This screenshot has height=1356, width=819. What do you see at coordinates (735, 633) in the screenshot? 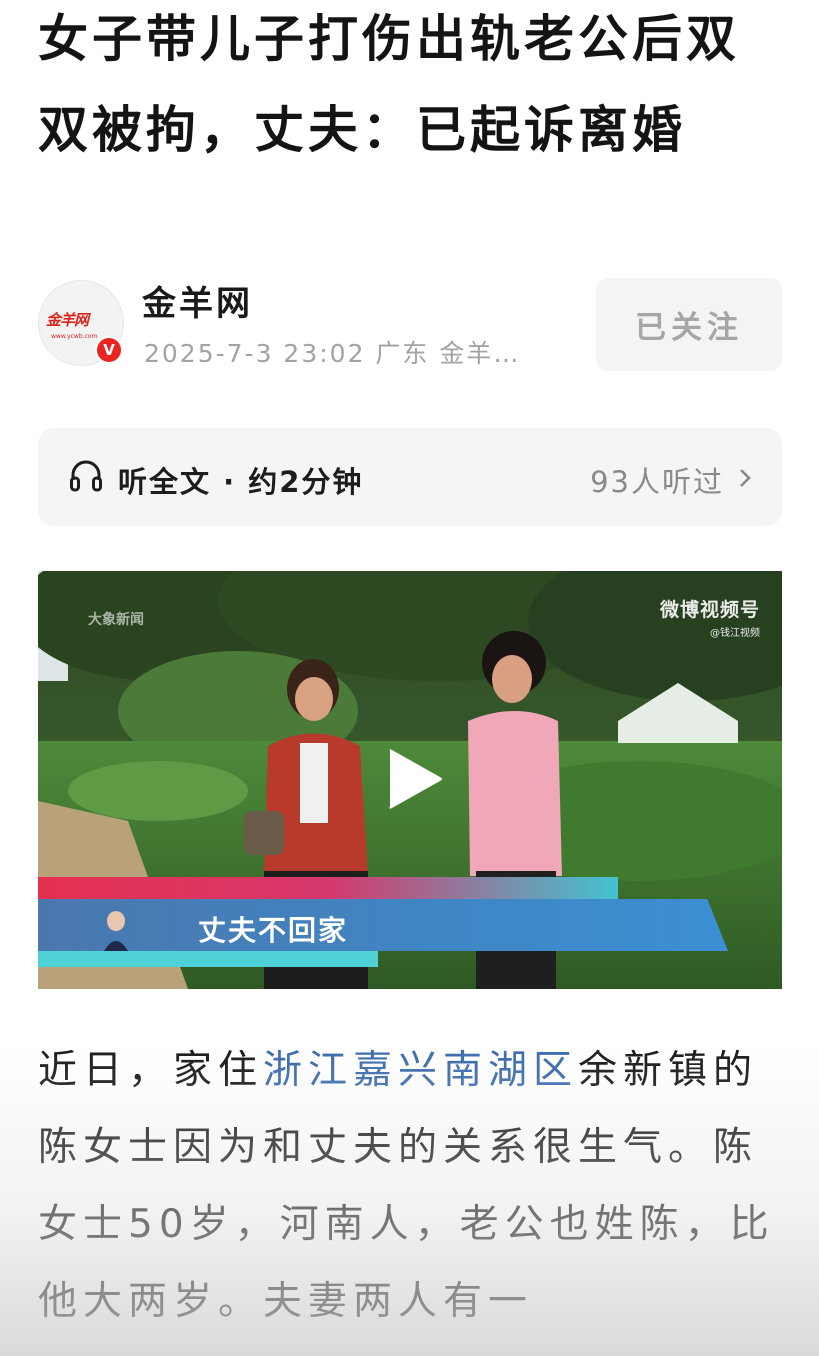
I see `watermark-weibo-handle: @钱江视频` at bounding box center [735, 633].